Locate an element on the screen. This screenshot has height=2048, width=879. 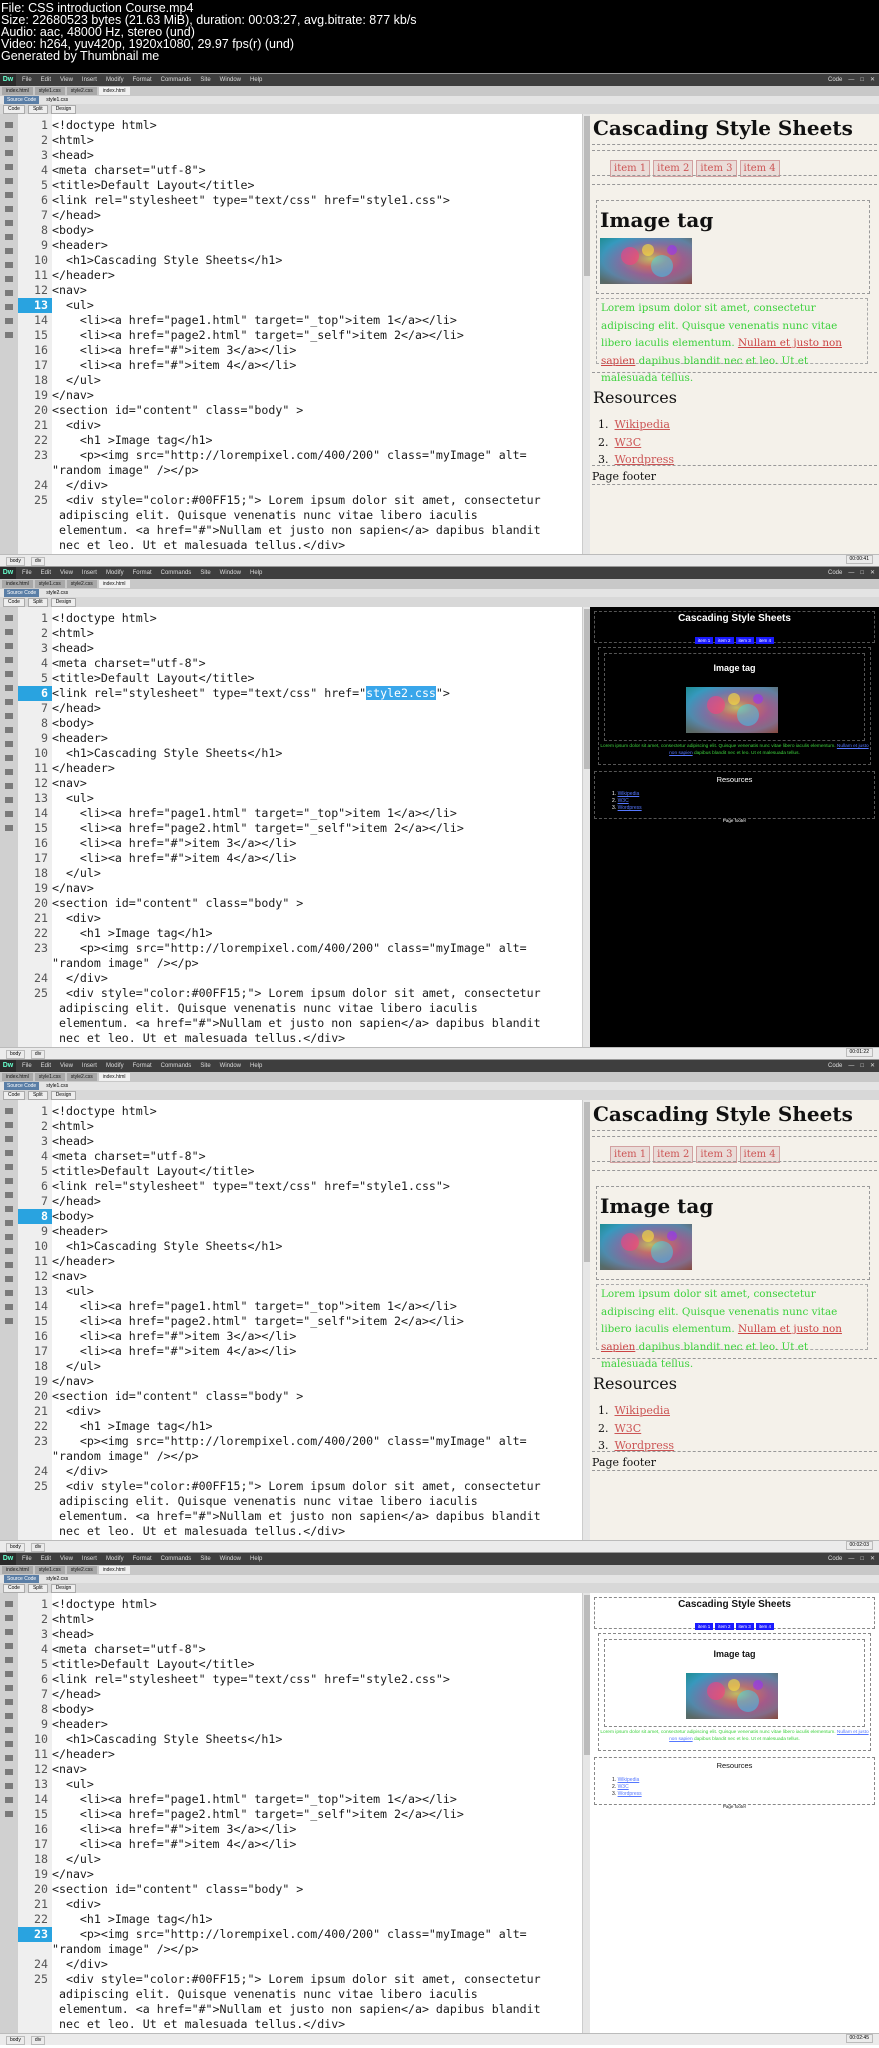
menu-item: Site is located at coordinates (205, 1066).